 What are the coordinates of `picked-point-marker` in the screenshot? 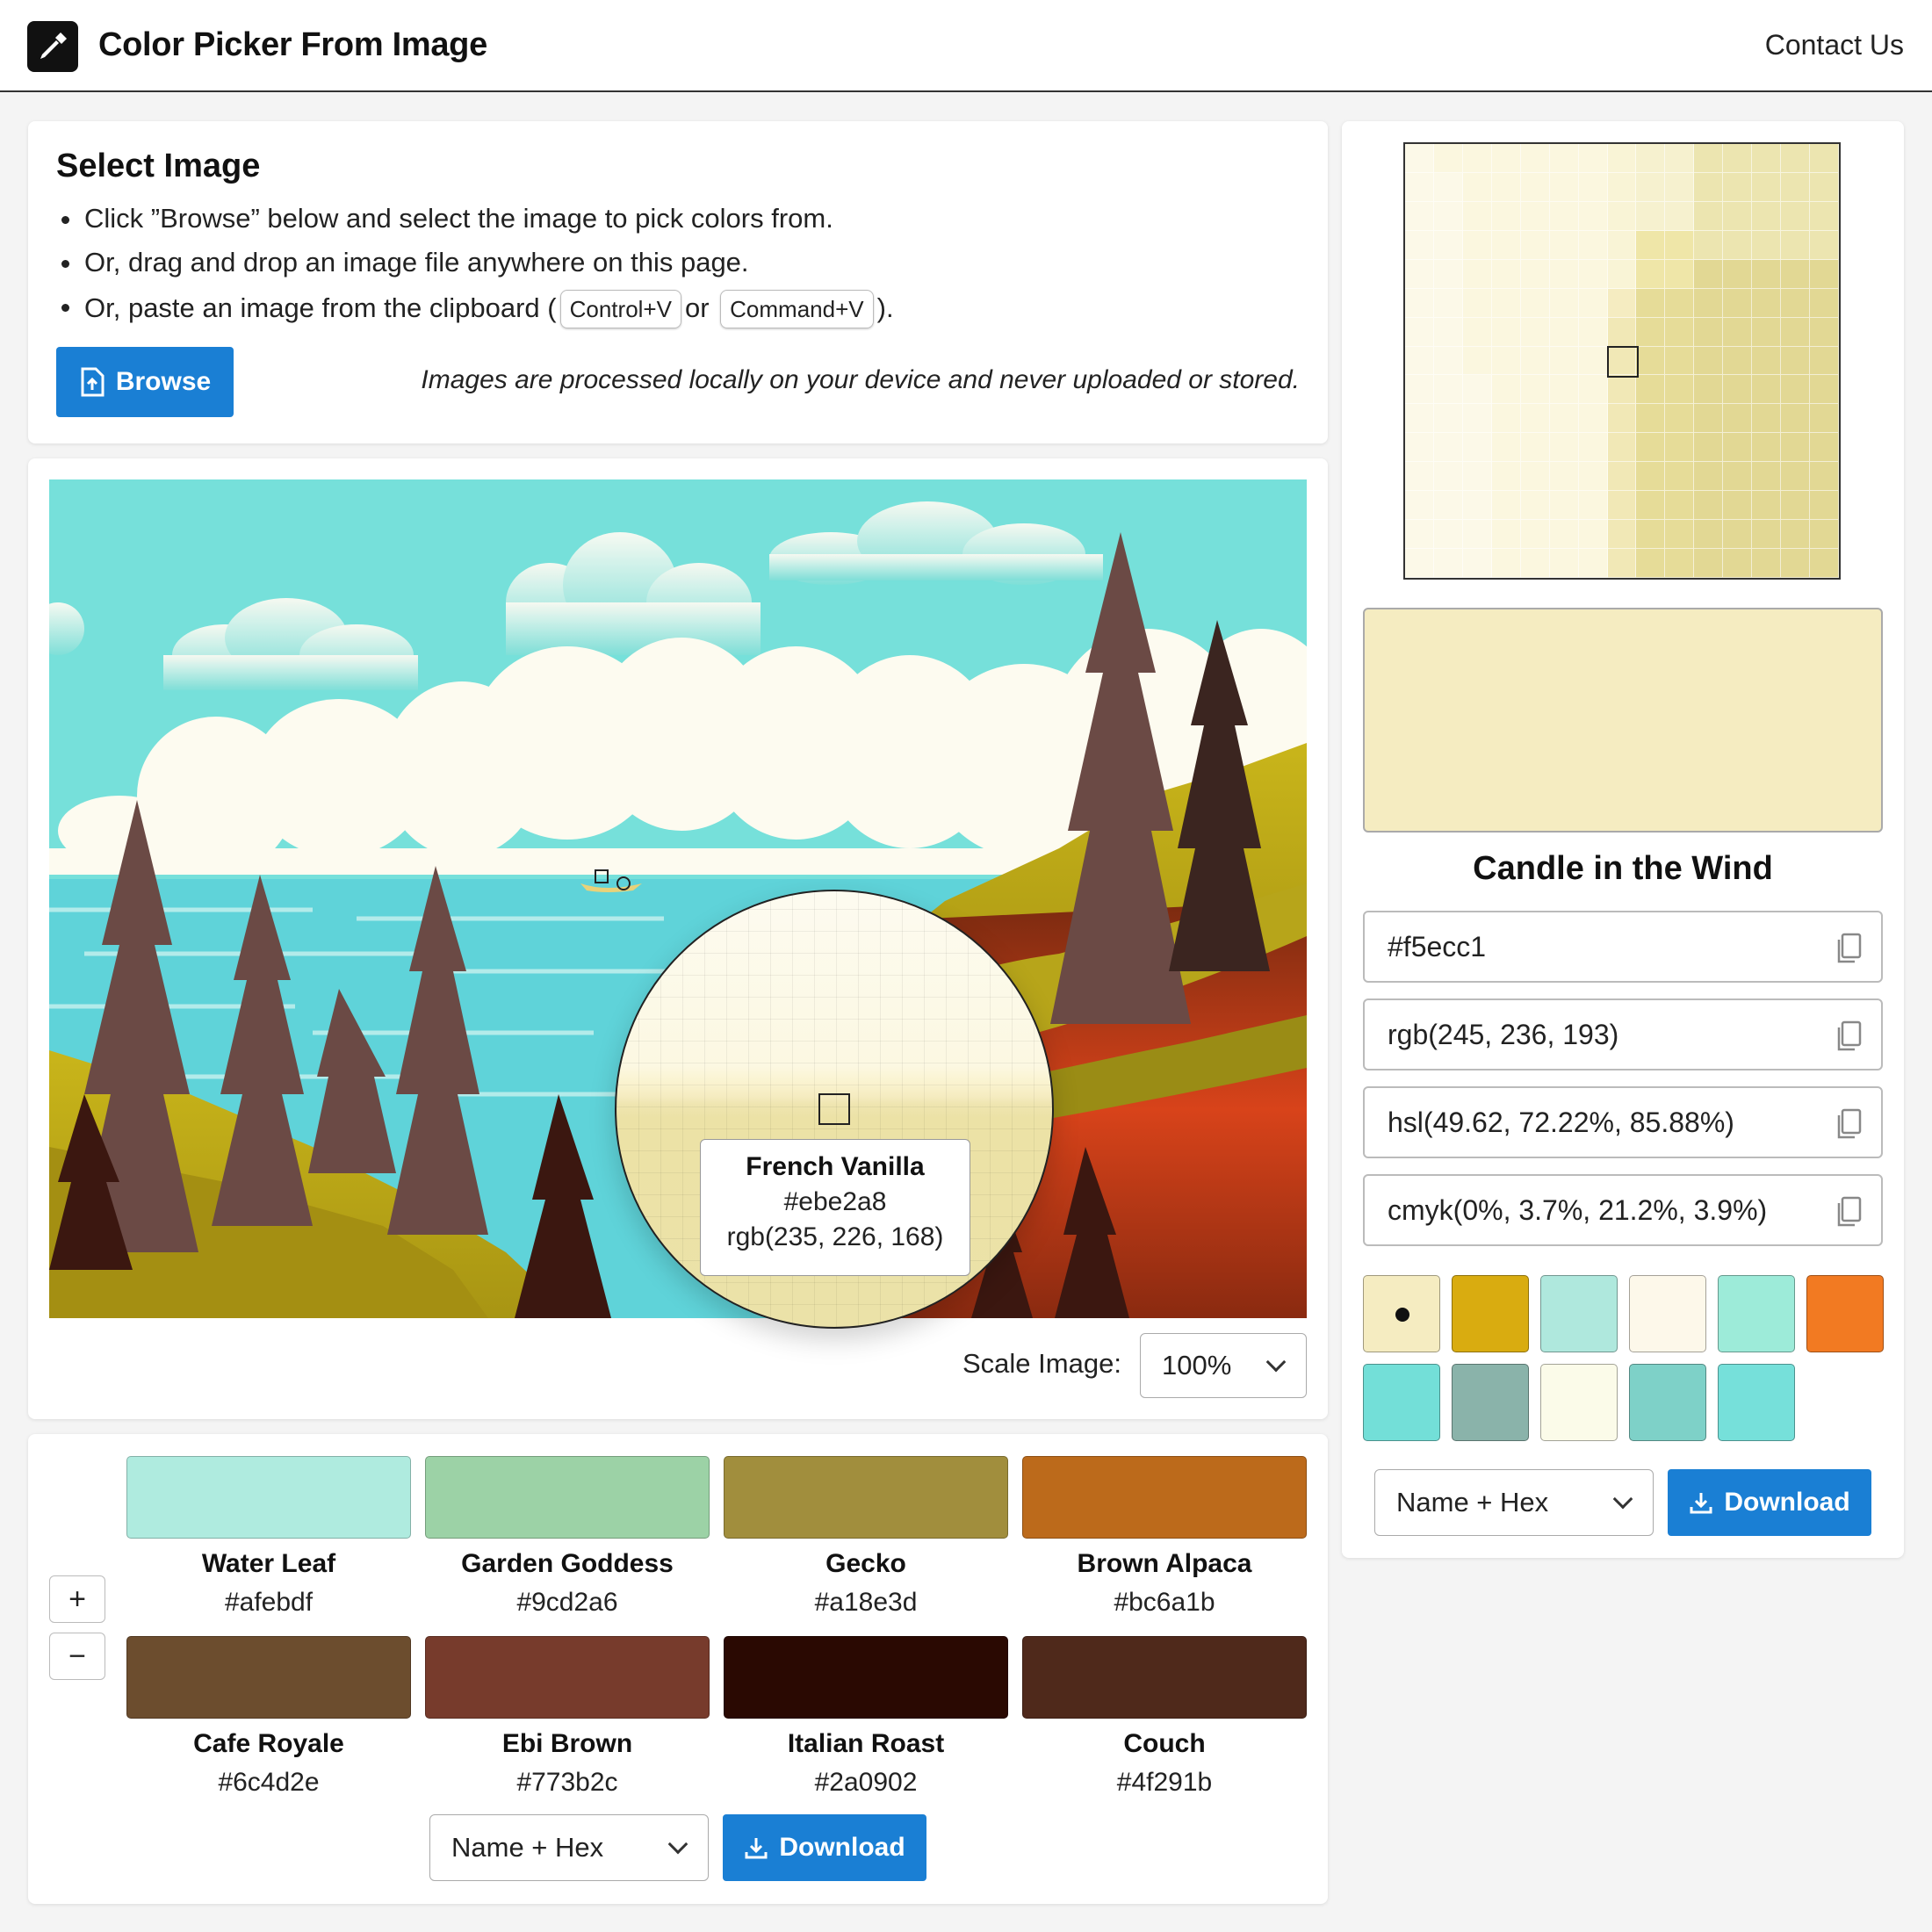 It's located at (602, 876).